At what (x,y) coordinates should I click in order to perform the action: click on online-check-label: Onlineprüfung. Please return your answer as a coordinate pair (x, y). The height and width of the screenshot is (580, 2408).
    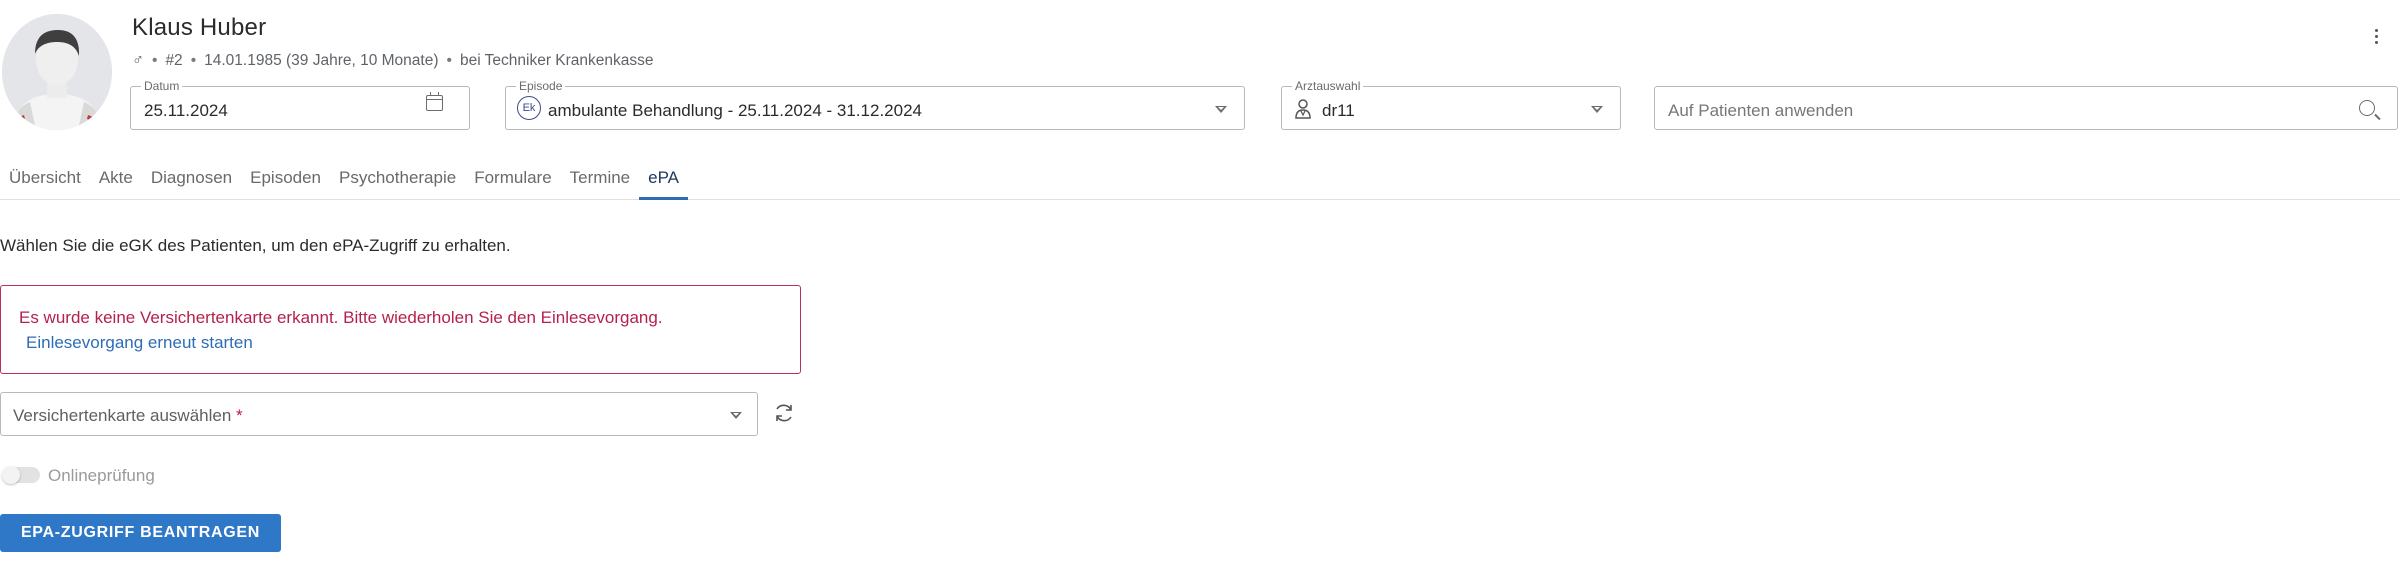
    Looking at the image, I should click on (101, 475).